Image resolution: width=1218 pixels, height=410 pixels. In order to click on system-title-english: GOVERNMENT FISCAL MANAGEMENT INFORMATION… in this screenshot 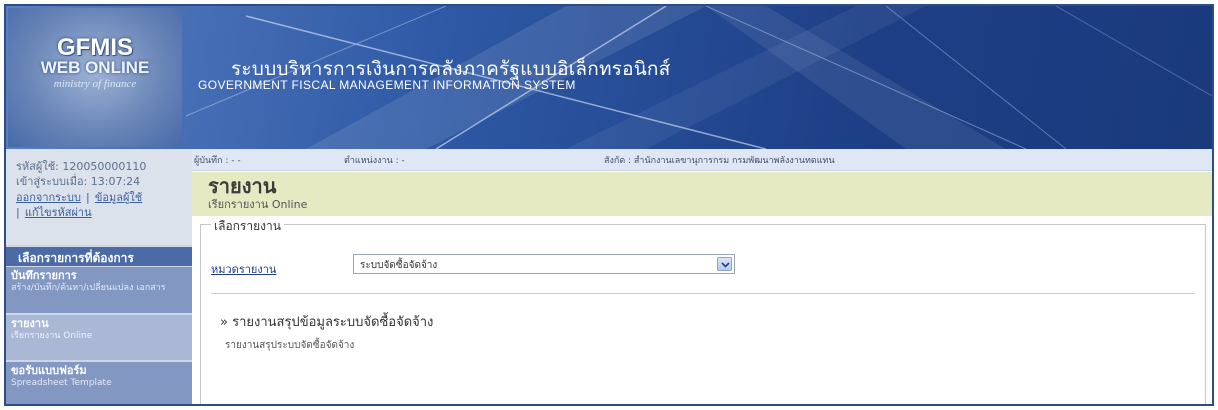, I will do `click(387, 85)`.